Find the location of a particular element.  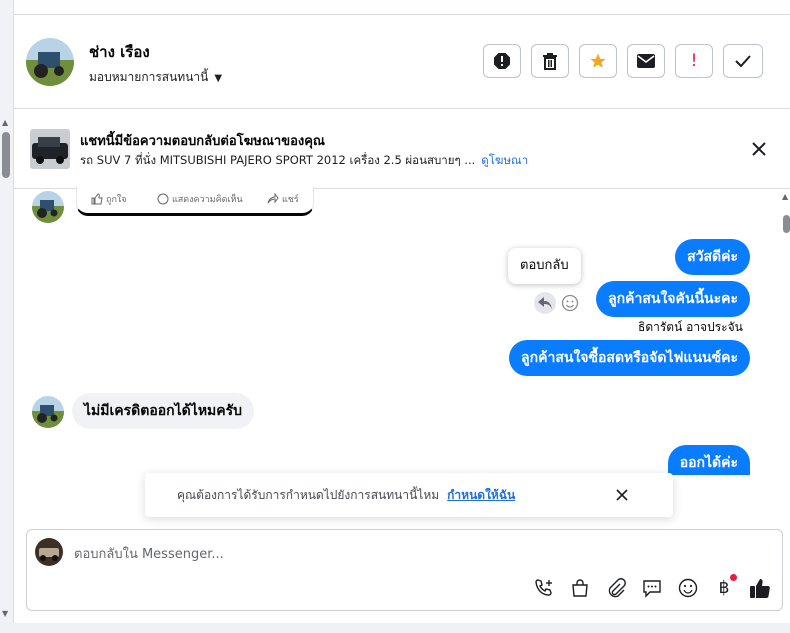

star-icon is located at coordinates (598, 60).